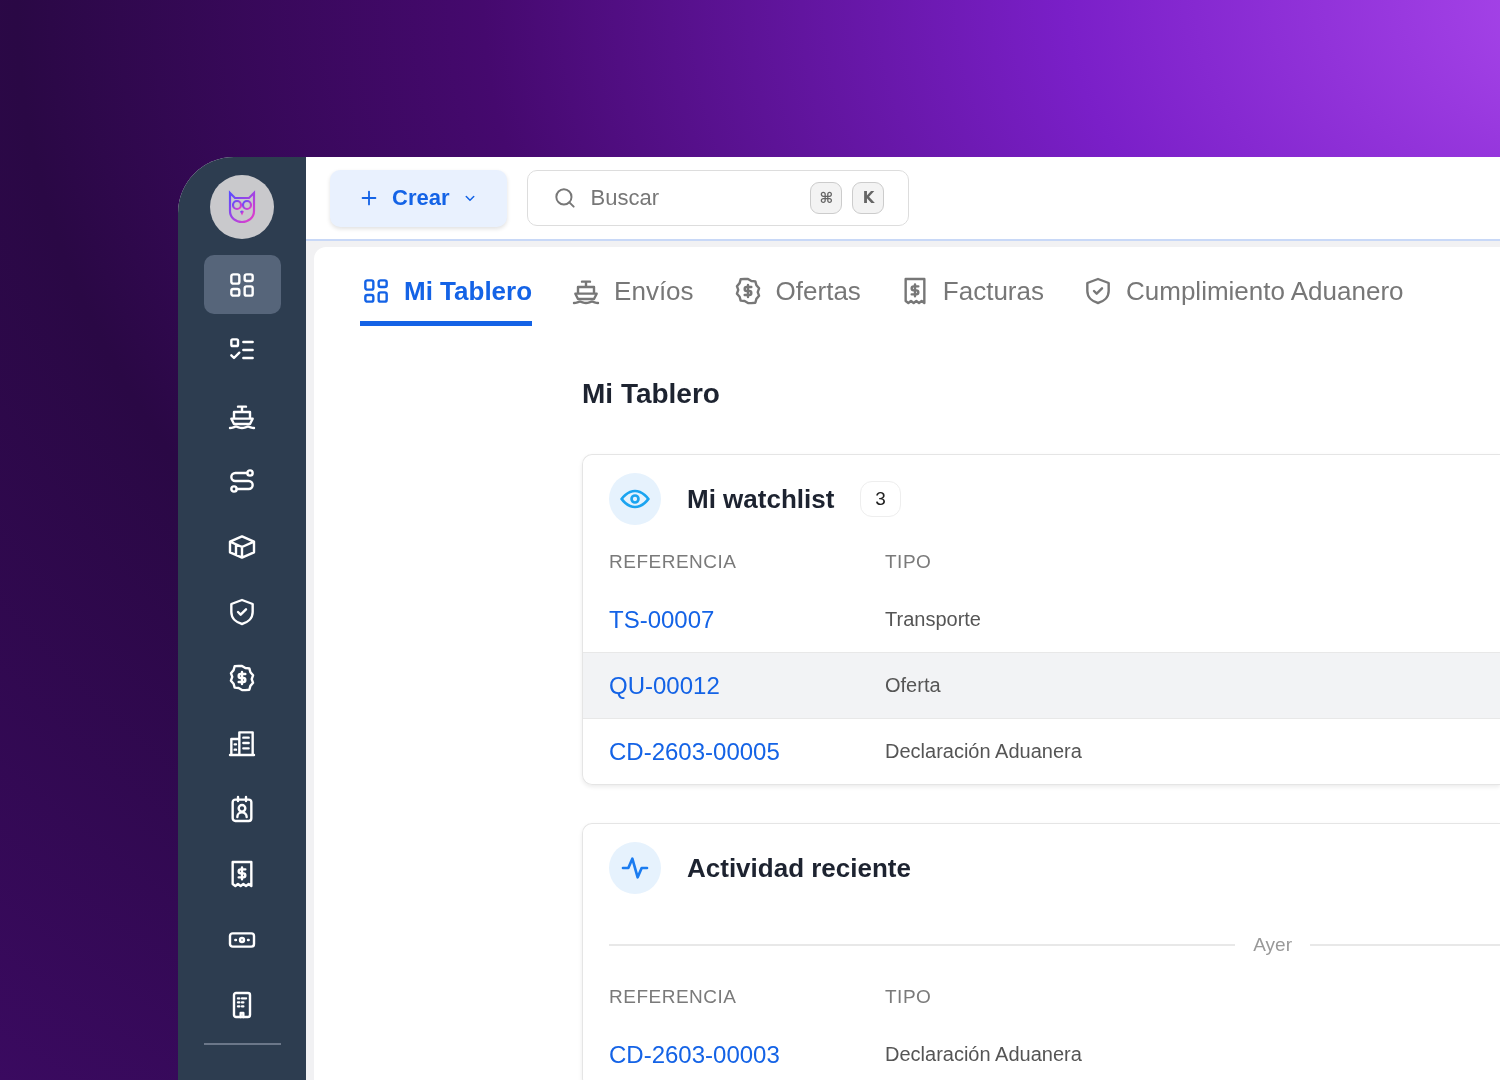 Image resolution: width=1500 pixels, height=1080 pixels. What do you see at coordinates (242, 284) in the screenshot?
I see `sidebar-item` at bounding box center [242, 284].